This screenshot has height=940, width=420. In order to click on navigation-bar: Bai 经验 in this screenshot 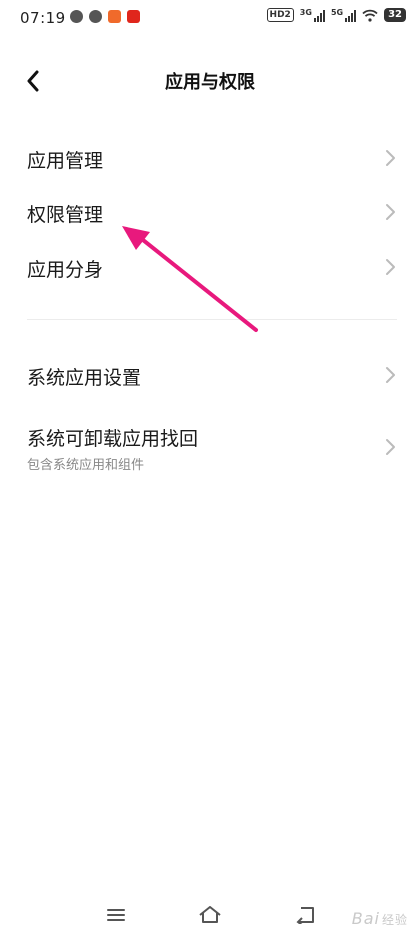, I will do `click(210, 917)`.